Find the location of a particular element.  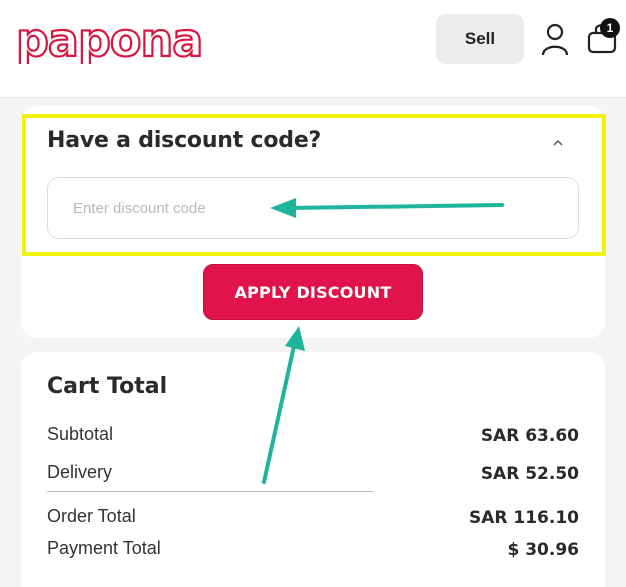

papona-logo: papona is located at coordinates (117, 42).